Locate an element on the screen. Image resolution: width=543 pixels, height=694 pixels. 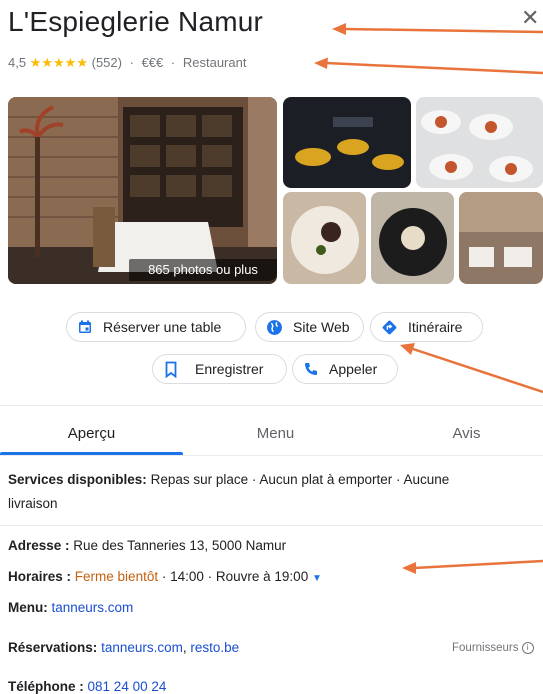
reservations-link: tanneurs.com is located at coordinates (142, 647).